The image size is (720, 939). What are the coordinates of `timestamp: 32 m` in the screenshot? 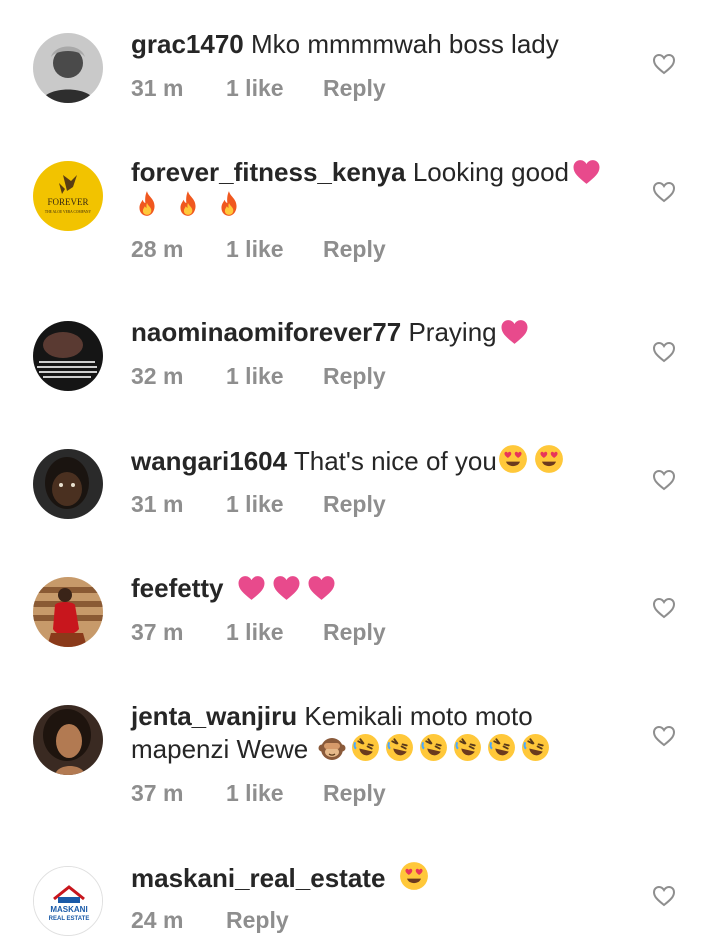 It's located at (157, 376).